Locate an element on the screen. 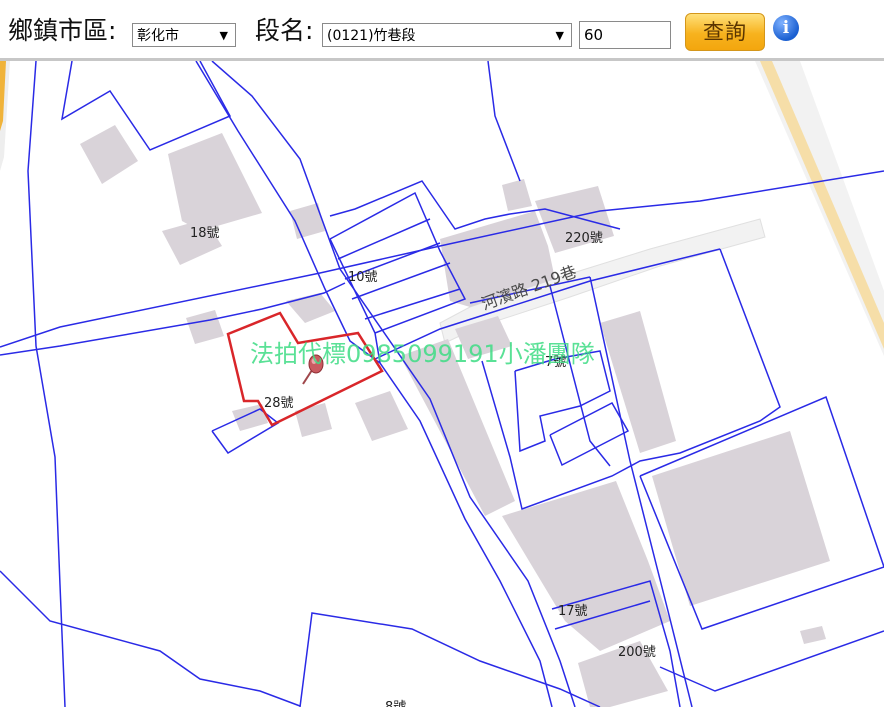 This screenshot has width=884, height=707. section-select-value: (0121)竹巷段 is located at coordinates (371, 36).